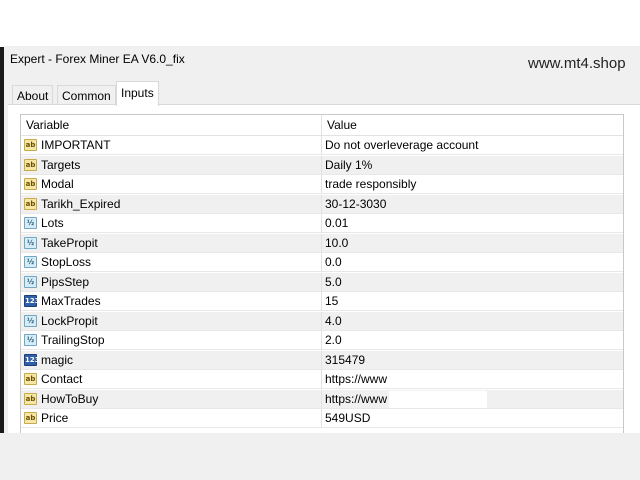 The height and width of the screenshot is (480, 640). I want to click on variable-name: Price, so click(55, 418).